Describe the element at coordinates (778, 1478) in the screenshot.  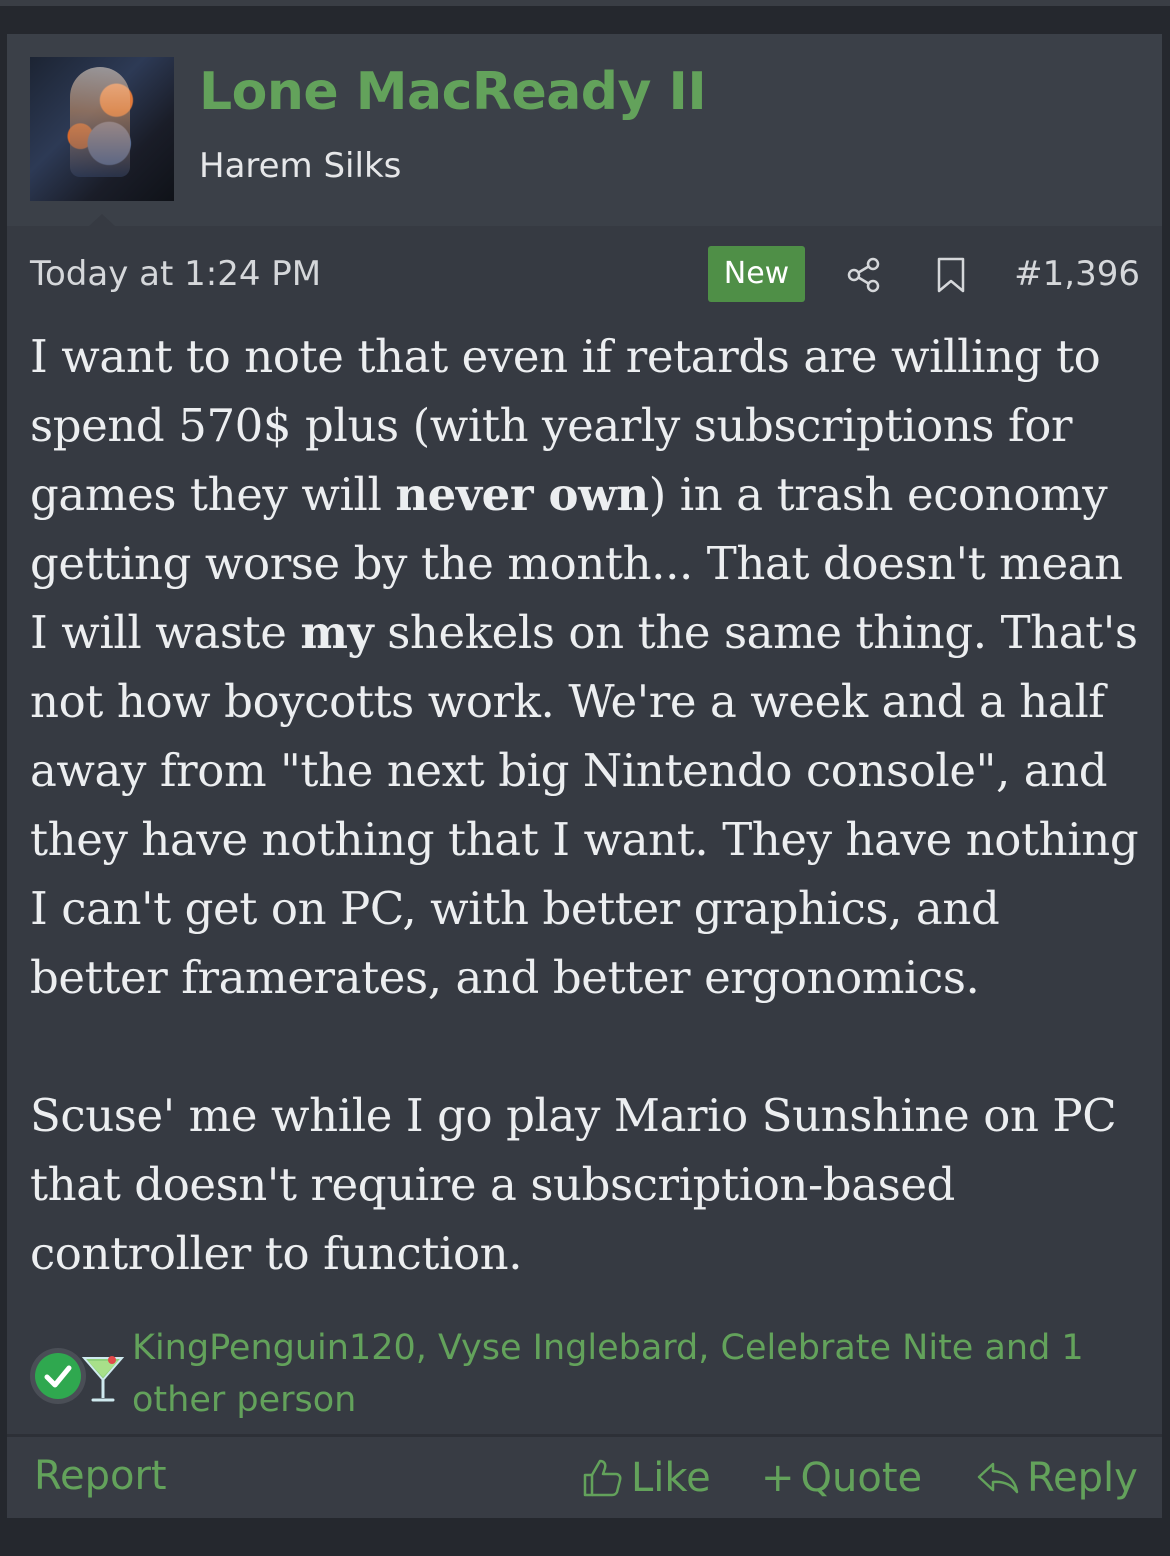
I see `plus-icon: +` at that location.